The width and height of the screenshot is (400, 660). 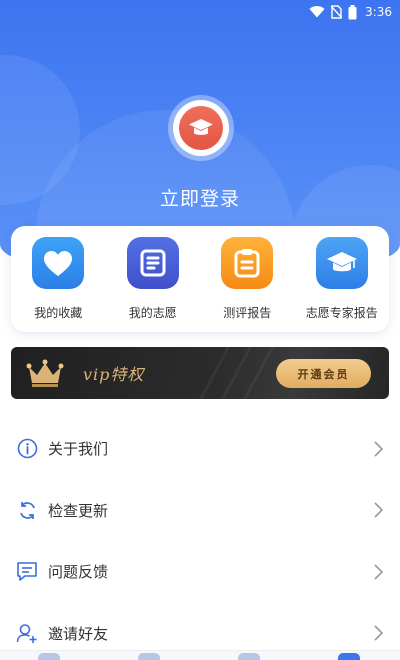 I want to click on action-label: 我的收藏, so click(x=58, y=313).